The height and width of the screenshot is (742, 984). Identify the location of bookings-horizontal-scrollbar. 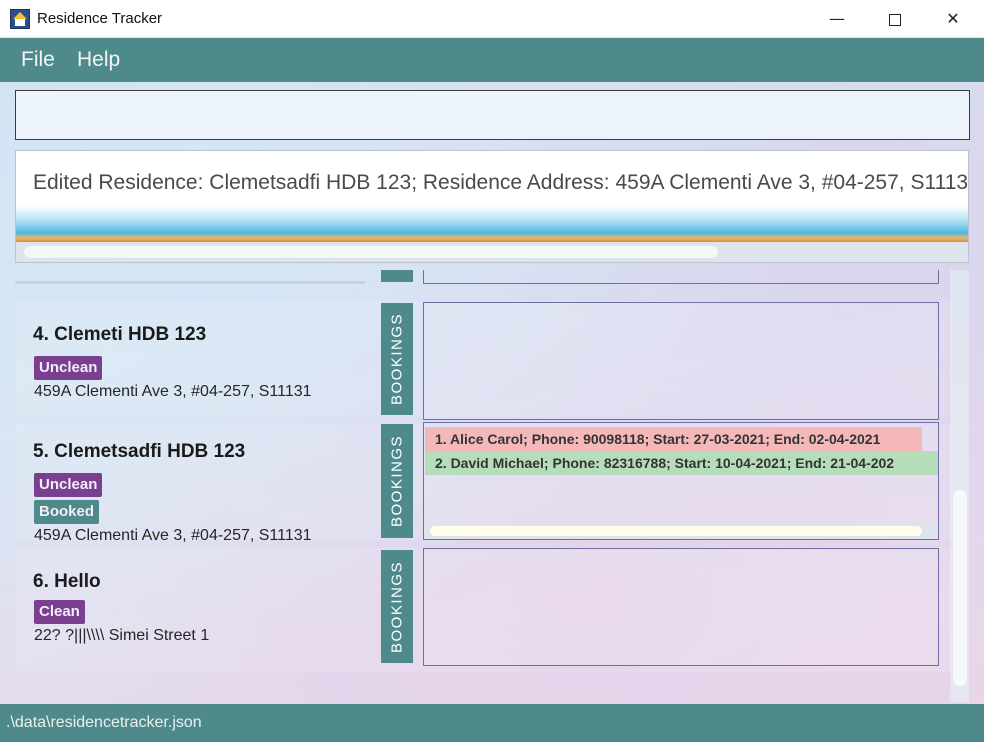
(681, 531).